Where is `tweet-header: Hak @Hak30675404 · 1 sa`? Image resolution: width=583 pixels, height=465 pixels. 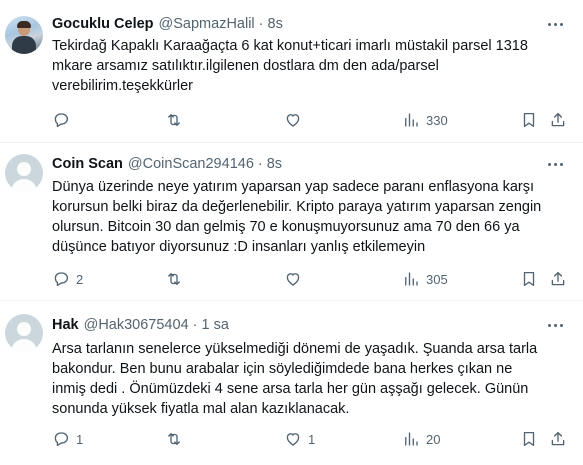 tweet-header: Hak @Hak30675404 · 1 sa is located at coordinates (297, 325).